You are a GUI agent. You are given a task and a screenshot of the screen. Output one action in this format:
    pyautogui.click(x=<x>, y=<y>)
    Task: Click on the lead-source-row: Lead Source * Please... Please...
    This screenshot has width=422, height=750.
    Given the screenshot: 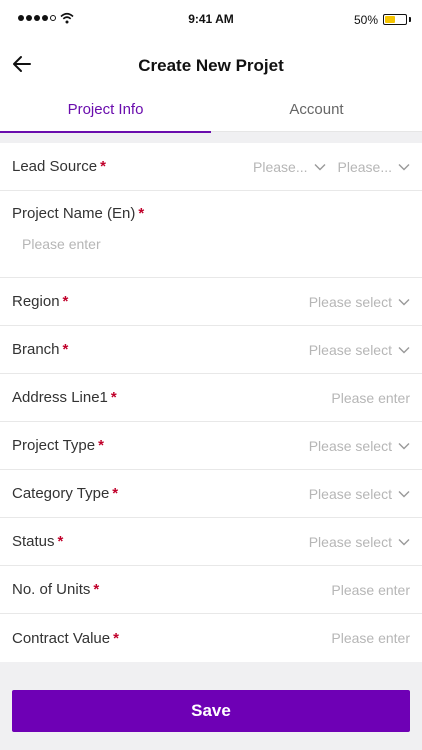 What is the action you would take?
    pyautogui.click(x=211, y=167)
    